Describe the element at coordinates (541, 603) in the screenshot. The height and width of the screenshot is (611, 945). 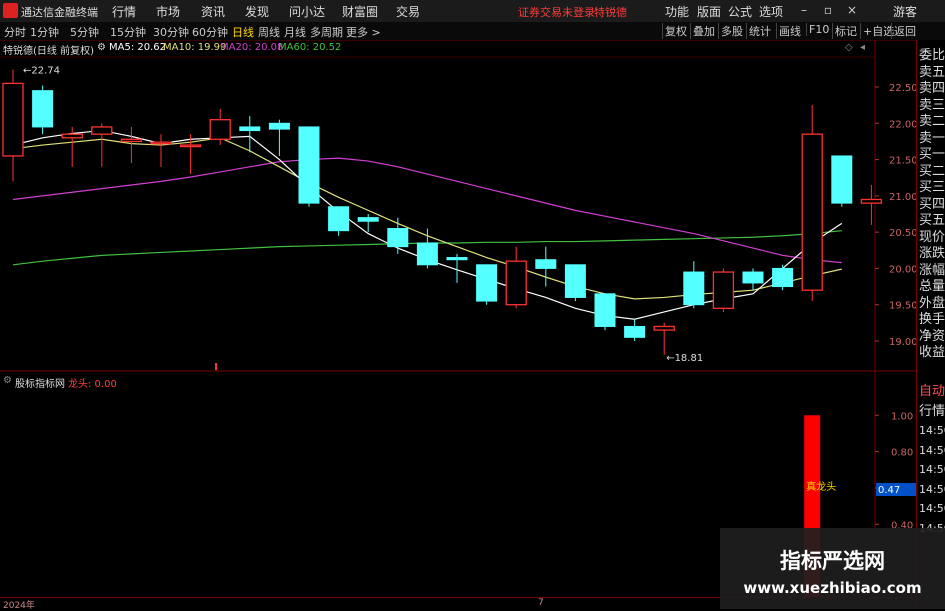
I see `month-mark: 7` at that location.